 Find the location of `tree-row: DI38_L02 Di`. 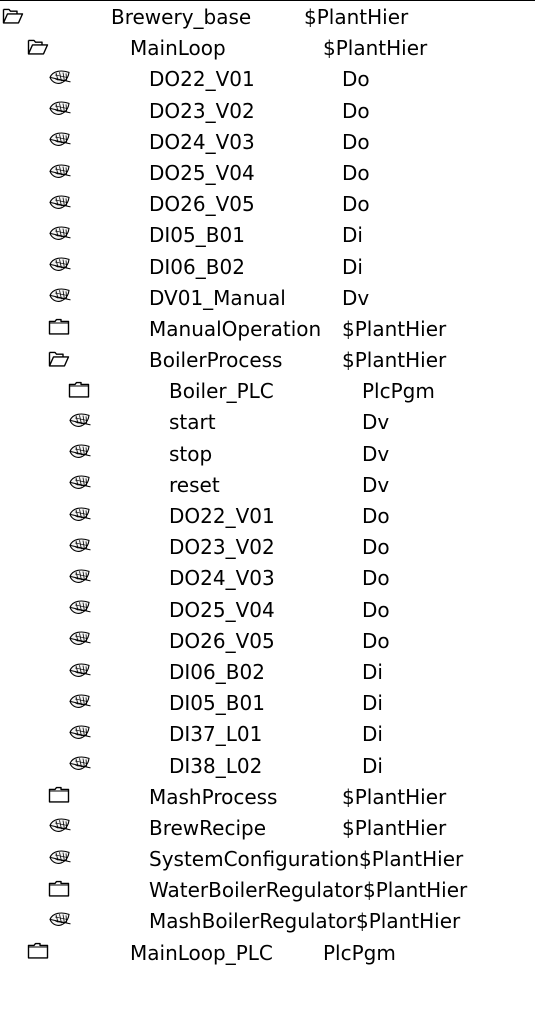

tree-row: DI38_L02 Di is located at coordinates (267, 766).